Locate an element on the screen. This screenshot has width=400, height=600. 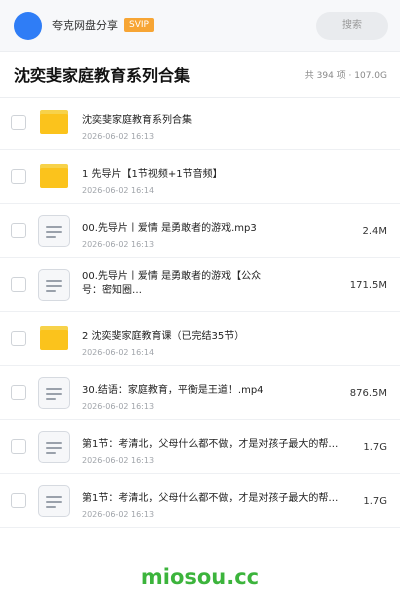
search-input: 搜索 is located at coordinates (352, 26).